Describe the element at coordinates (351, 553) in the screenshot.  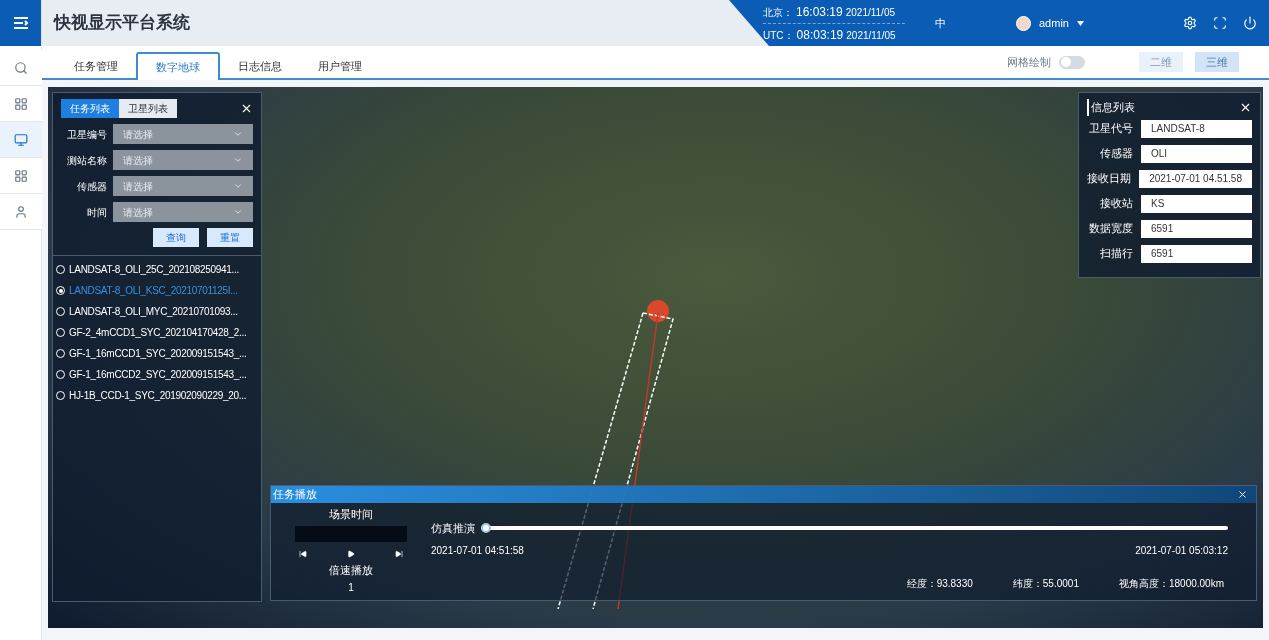
I see `play-icon` at that location.